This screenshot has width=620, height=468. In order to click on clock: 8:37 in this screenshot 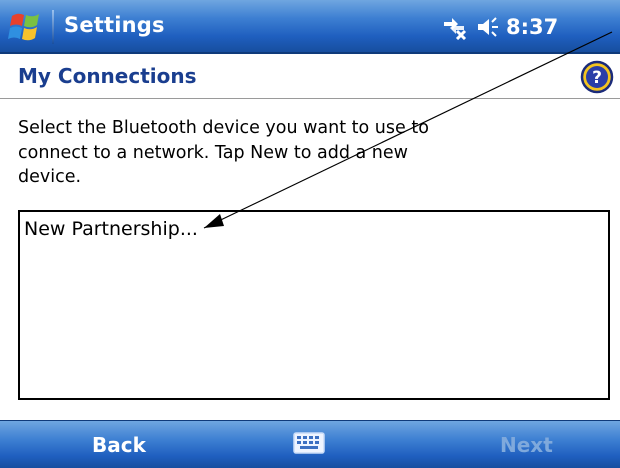, I will do `click(532, 27)`.